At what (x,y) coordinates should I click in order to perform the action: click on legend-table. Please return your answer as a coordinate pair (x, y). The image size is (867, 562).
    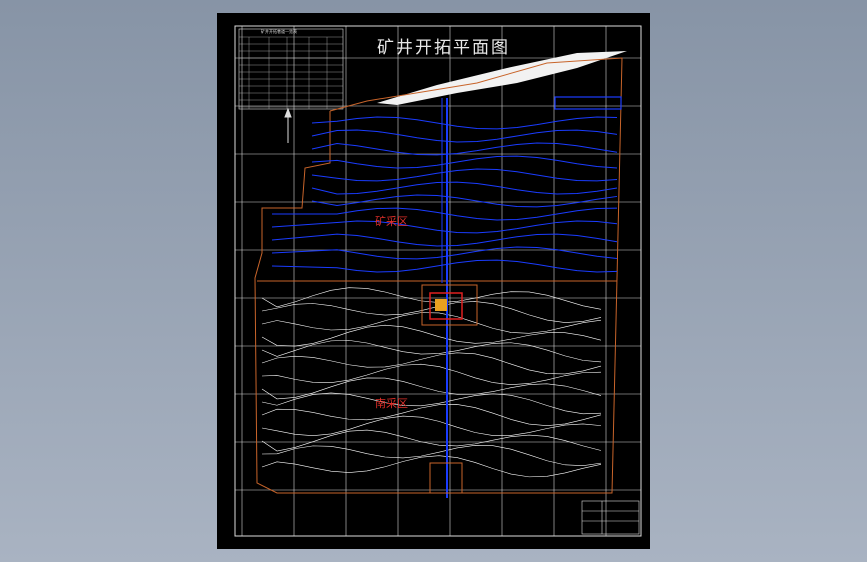
    Looking at the image, I should click on (291, 69).